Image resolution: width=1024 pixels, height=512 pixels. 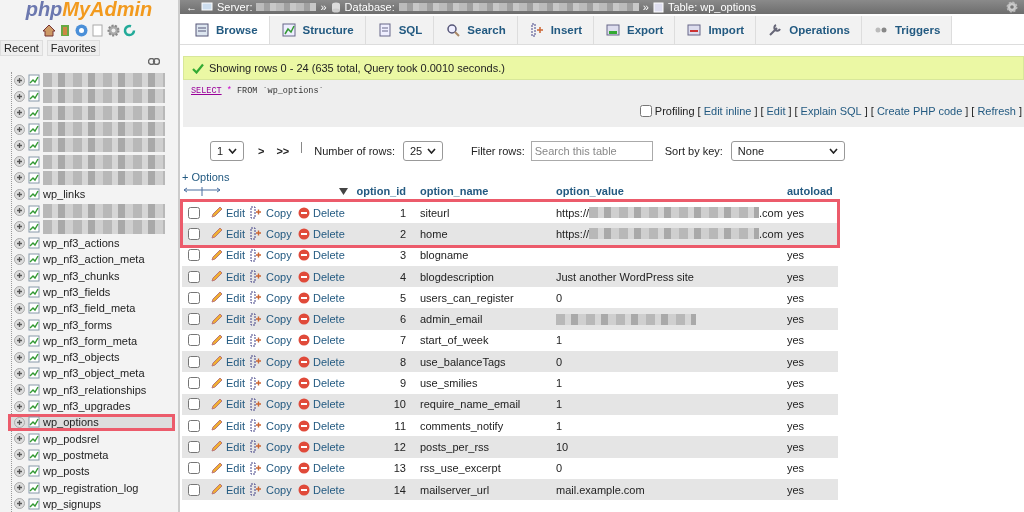 What do you see at coordinates (555, 30) in the screenshot?
I see `tab: Insert` at bounding box center [555, 30].